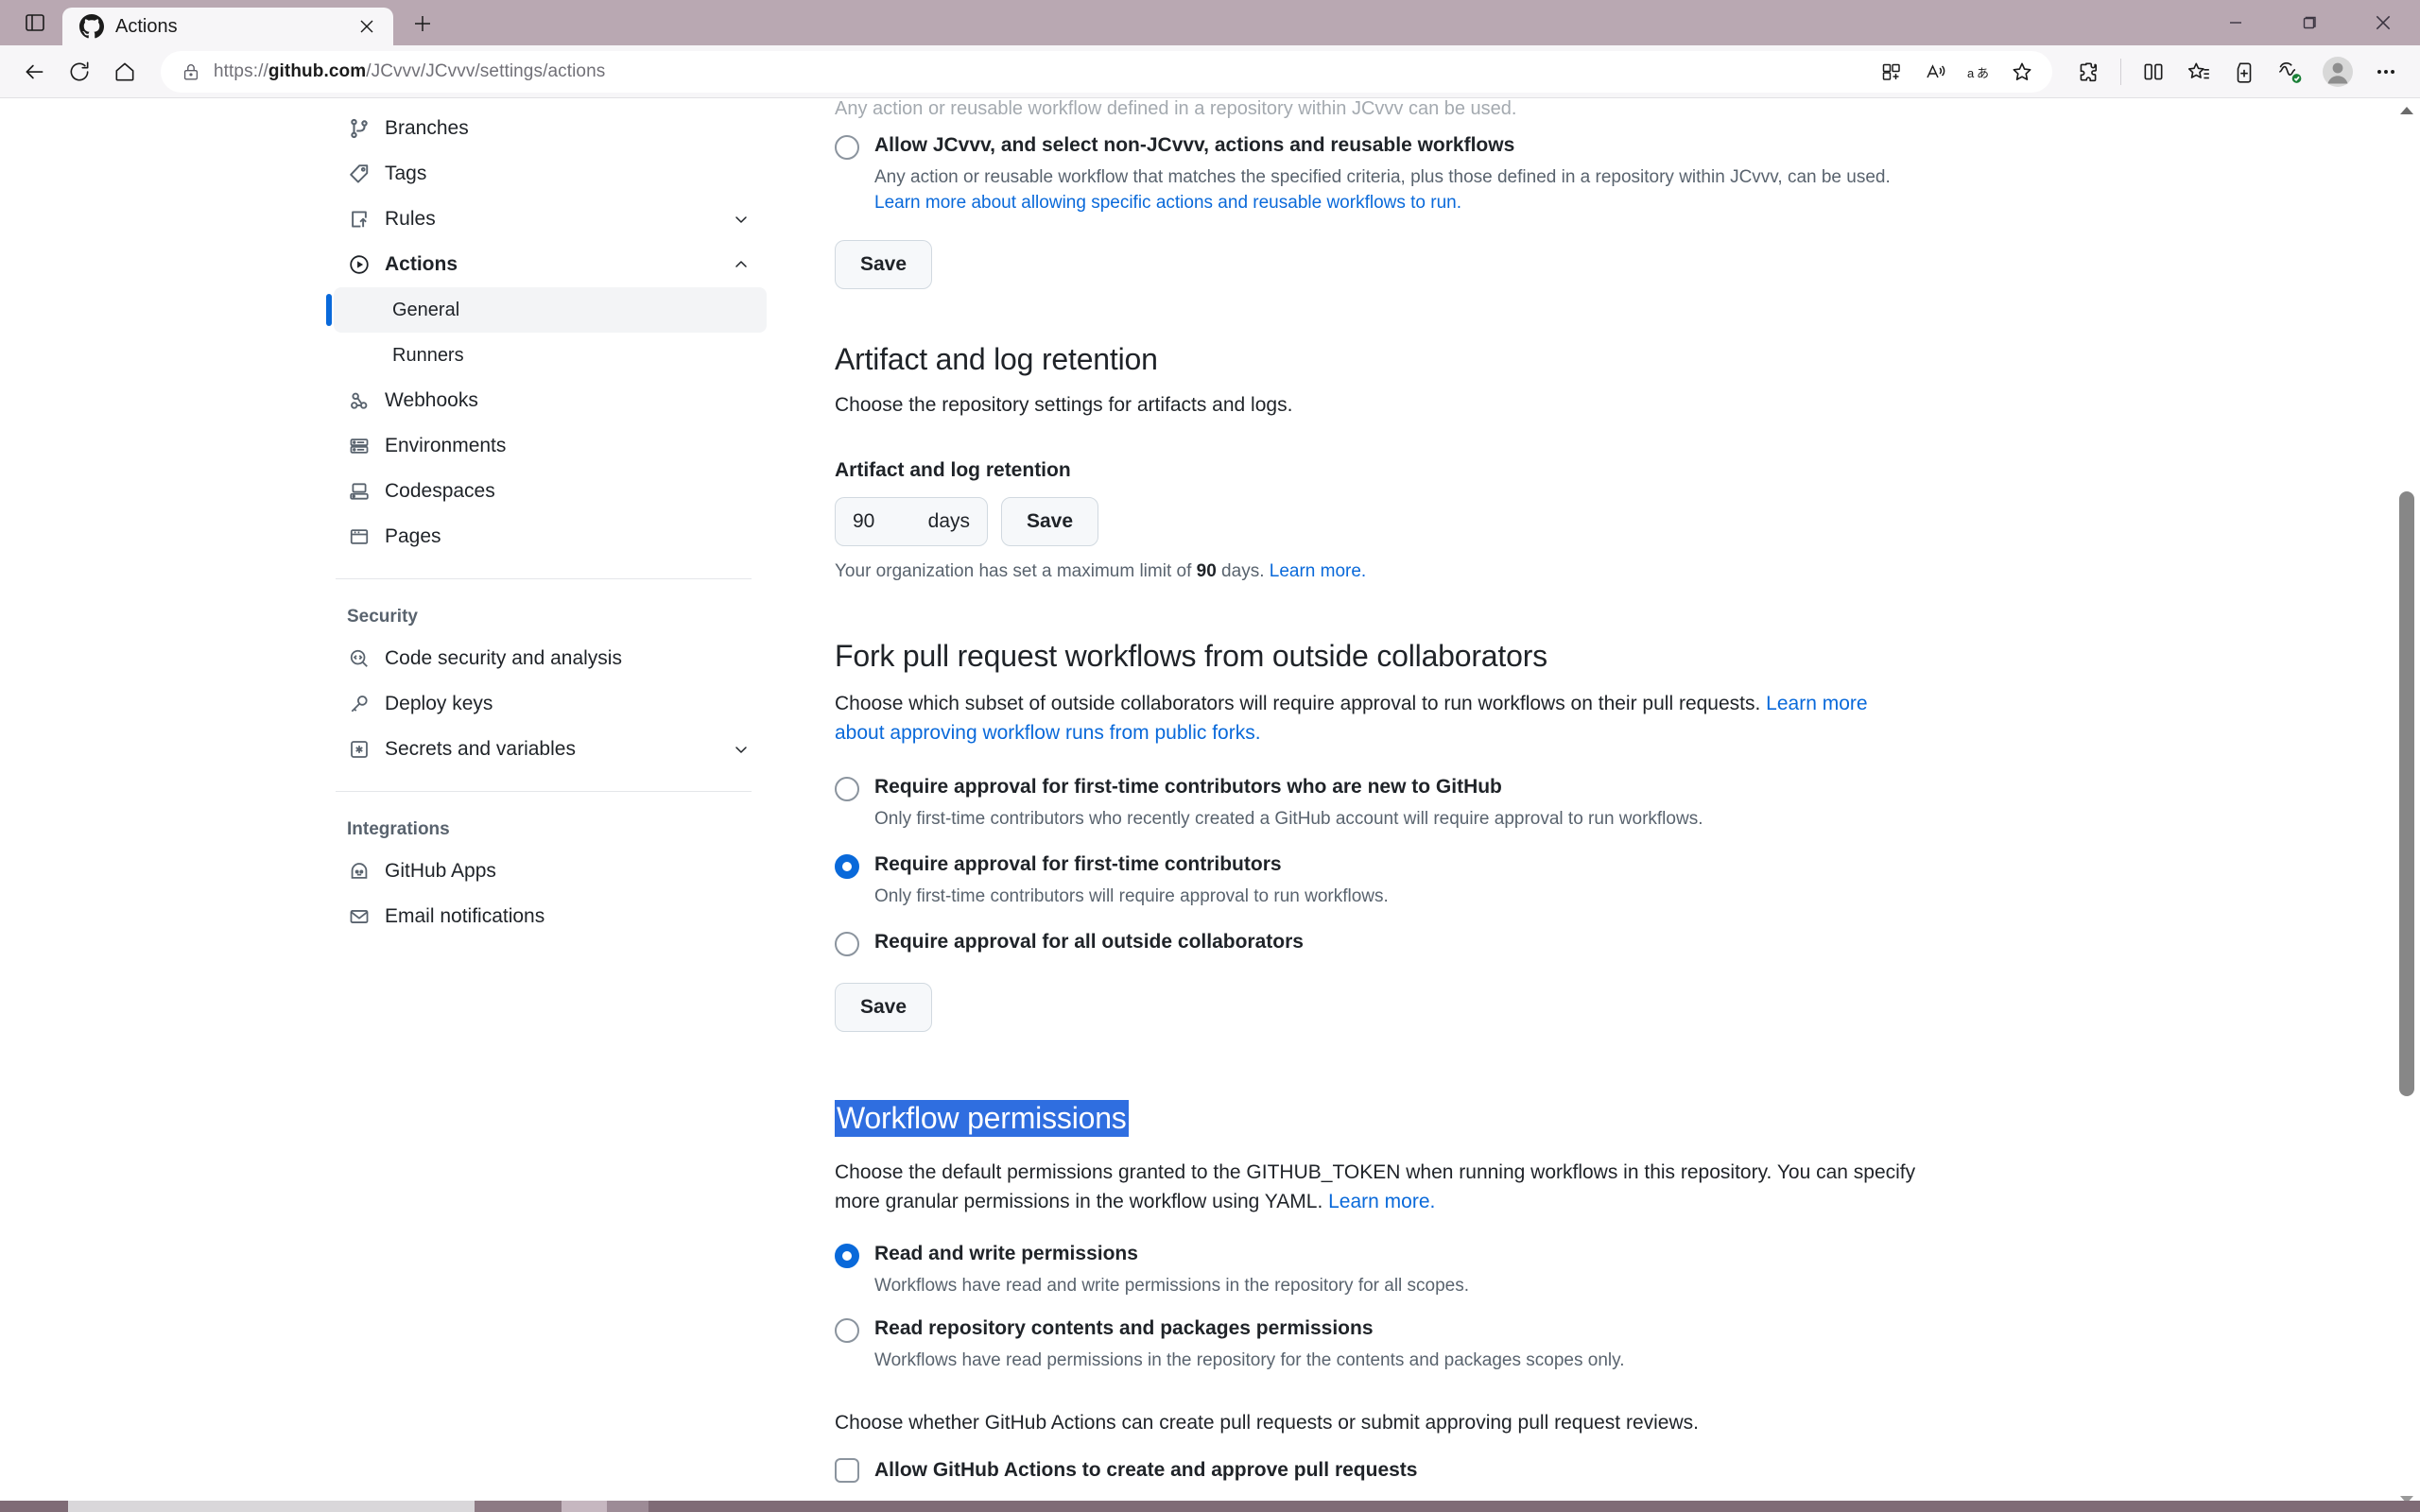  Describe the element at coordinates (359, 128) in the screenshot. I see `git-branch-icon` at that location.